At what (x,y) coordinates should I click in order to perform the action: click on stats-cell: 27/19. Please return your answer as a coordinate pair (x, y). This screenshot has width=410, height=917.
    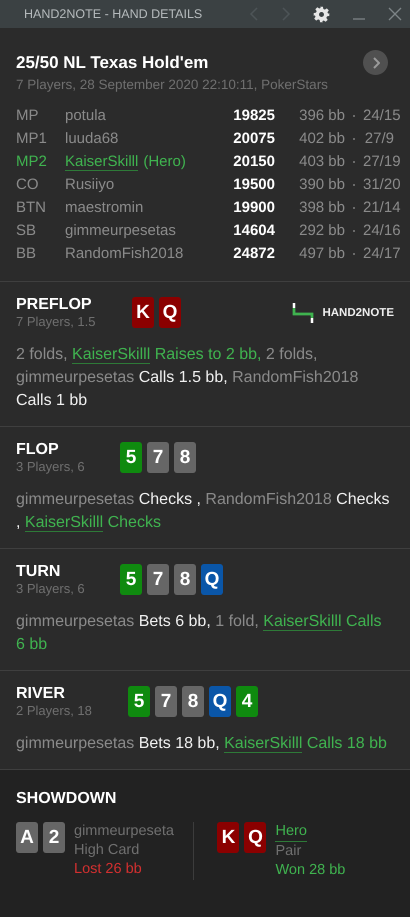
    Looking at the image, I should click on (382, 161).